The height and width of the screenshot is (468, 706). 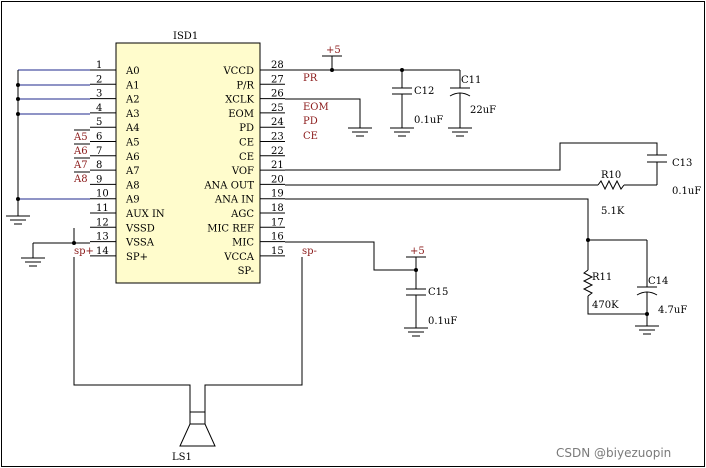 What do you see at coordinates (132, 185) in the screenshot?
I see `pin-name: A8` at bounding box center [132, 185].